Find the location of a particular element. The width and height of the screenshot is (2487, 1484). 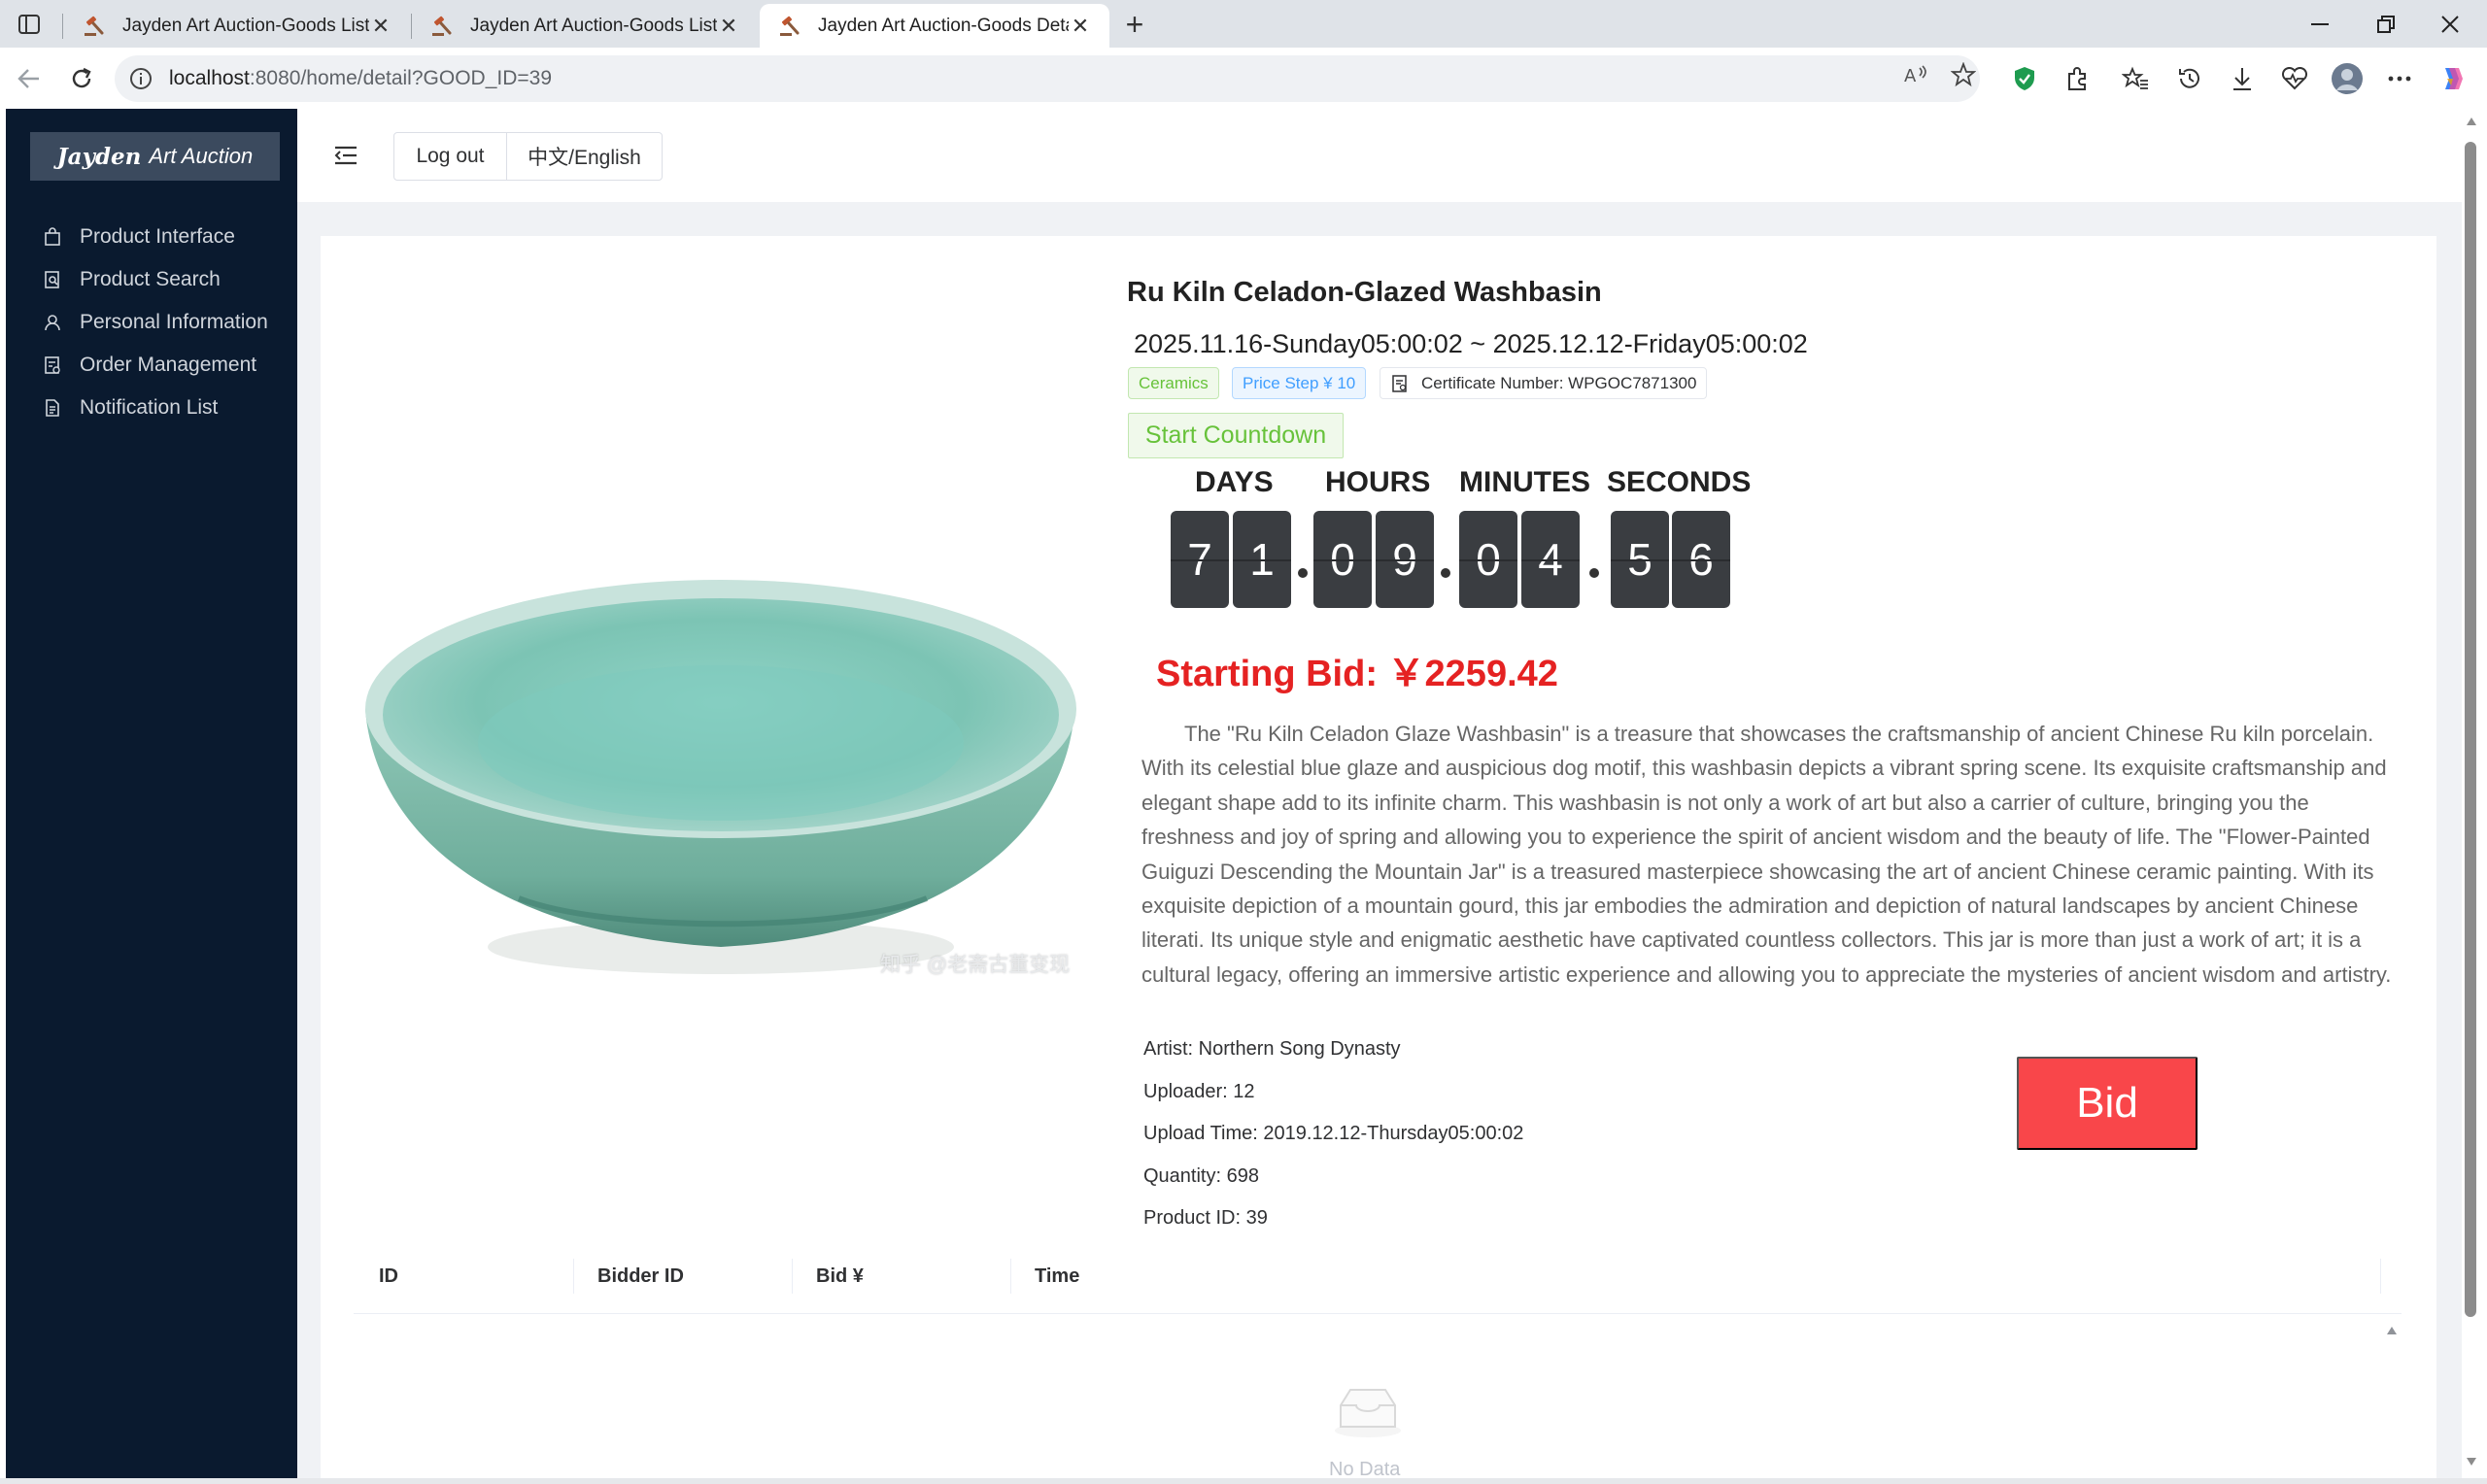

column-header-bid: Bid ¥ is located at coordinates (840, 1276).